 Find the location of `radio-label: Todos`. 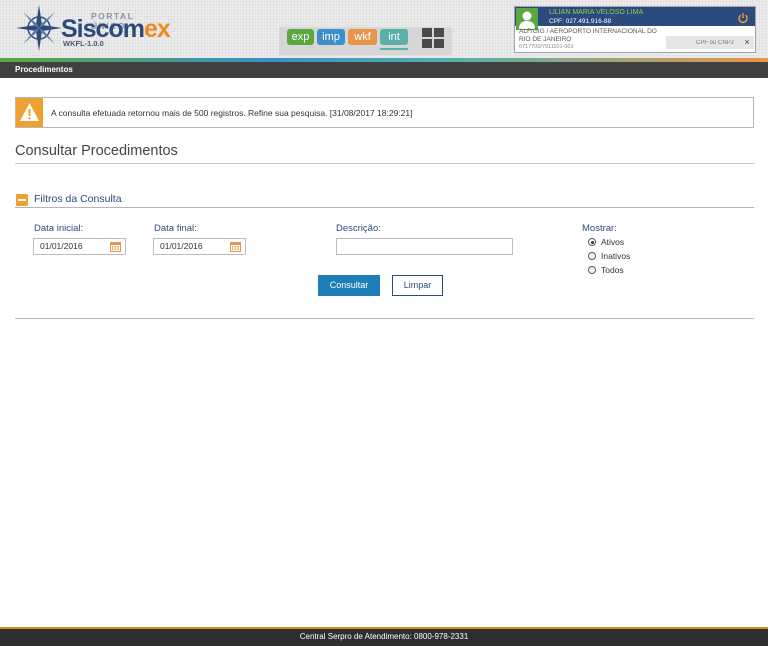

radio-label: Todos is located at coordinates (612, 270).